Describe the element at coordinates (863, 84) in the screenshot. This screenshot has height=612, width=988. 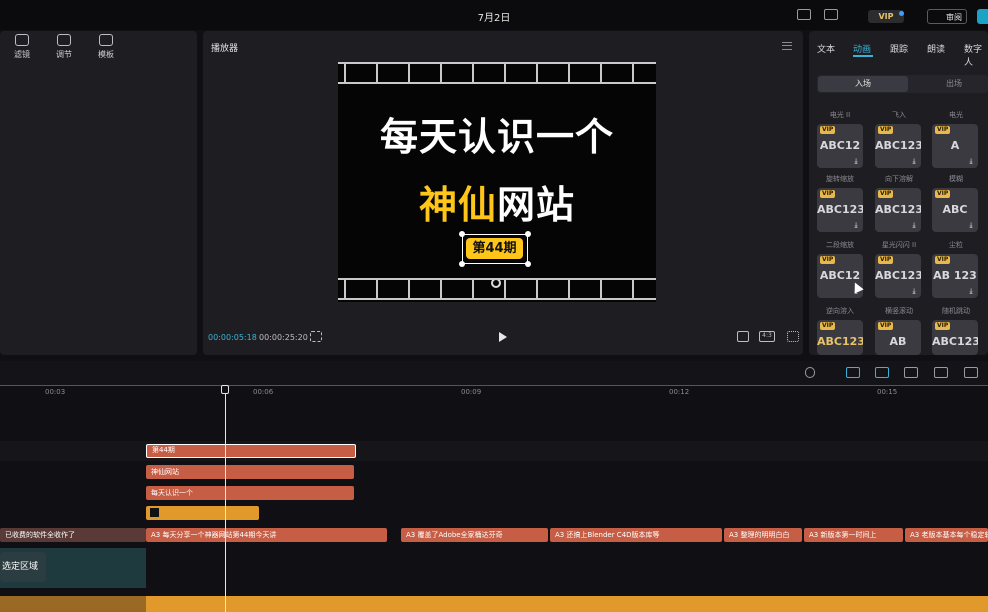
I see `subtab-in: 入场` at that location.